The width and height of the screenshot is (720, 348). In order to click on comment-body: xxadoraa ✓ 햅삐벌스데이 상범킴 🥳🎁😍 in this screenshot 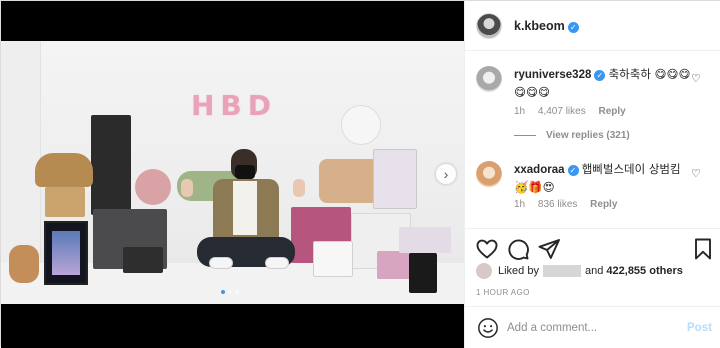, I will do `click(604, 179)`.